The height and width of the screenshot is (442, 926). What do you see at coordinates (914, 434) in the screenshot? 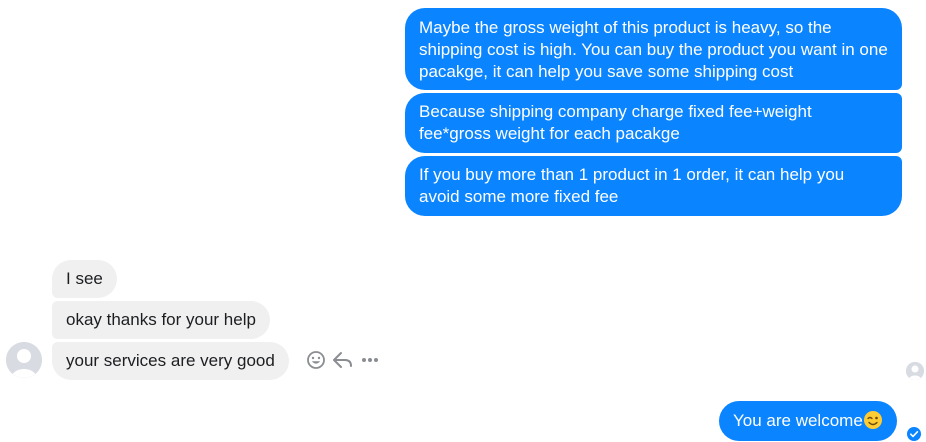
I see `delivered-check-icon` at bounding box center [914, 434].